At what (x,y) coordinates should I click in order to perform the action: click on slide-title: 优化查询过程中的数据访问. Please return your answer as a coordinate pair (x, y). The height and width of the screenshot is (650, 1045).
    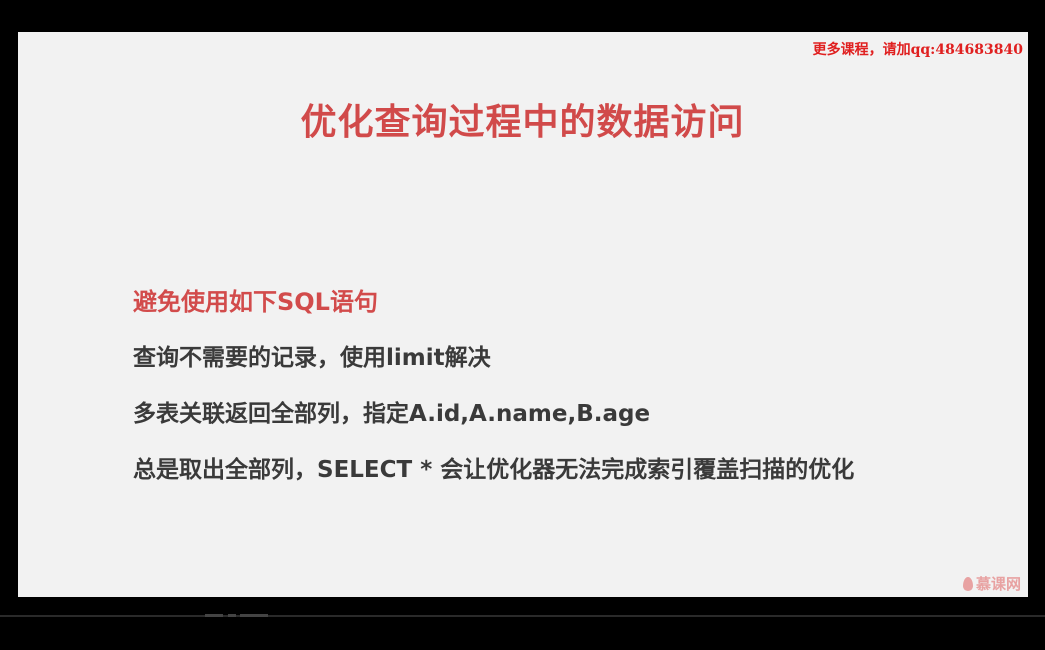
    Looking at the image, I should click on (522, 122).